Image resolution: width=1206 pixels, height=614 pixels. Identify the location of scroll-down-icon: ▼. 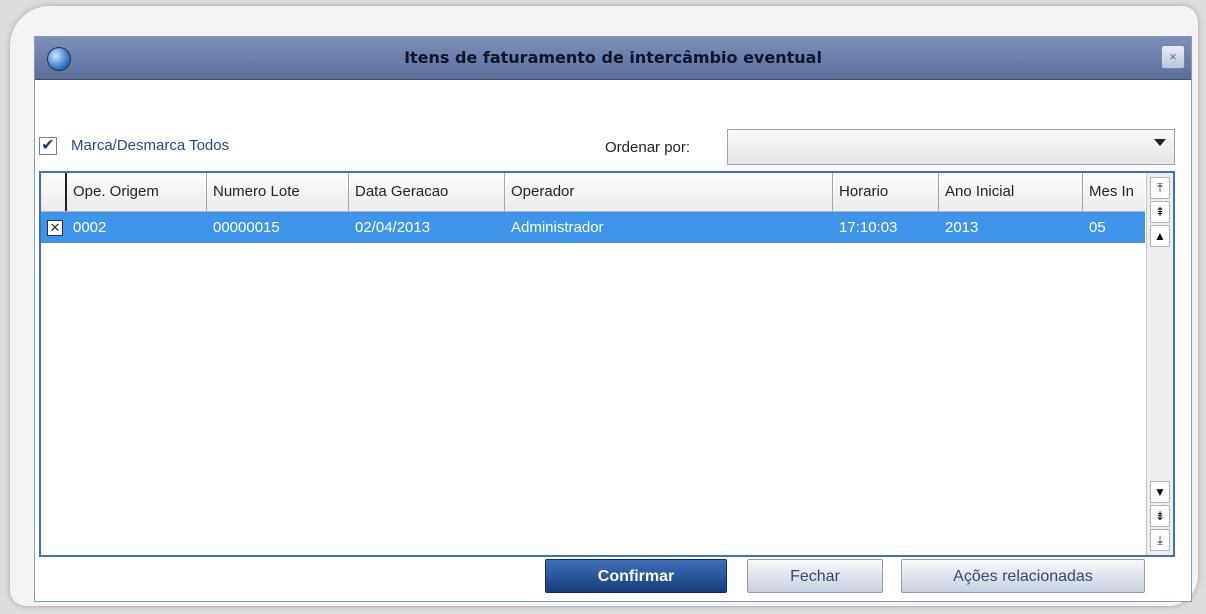
(1160, 492).